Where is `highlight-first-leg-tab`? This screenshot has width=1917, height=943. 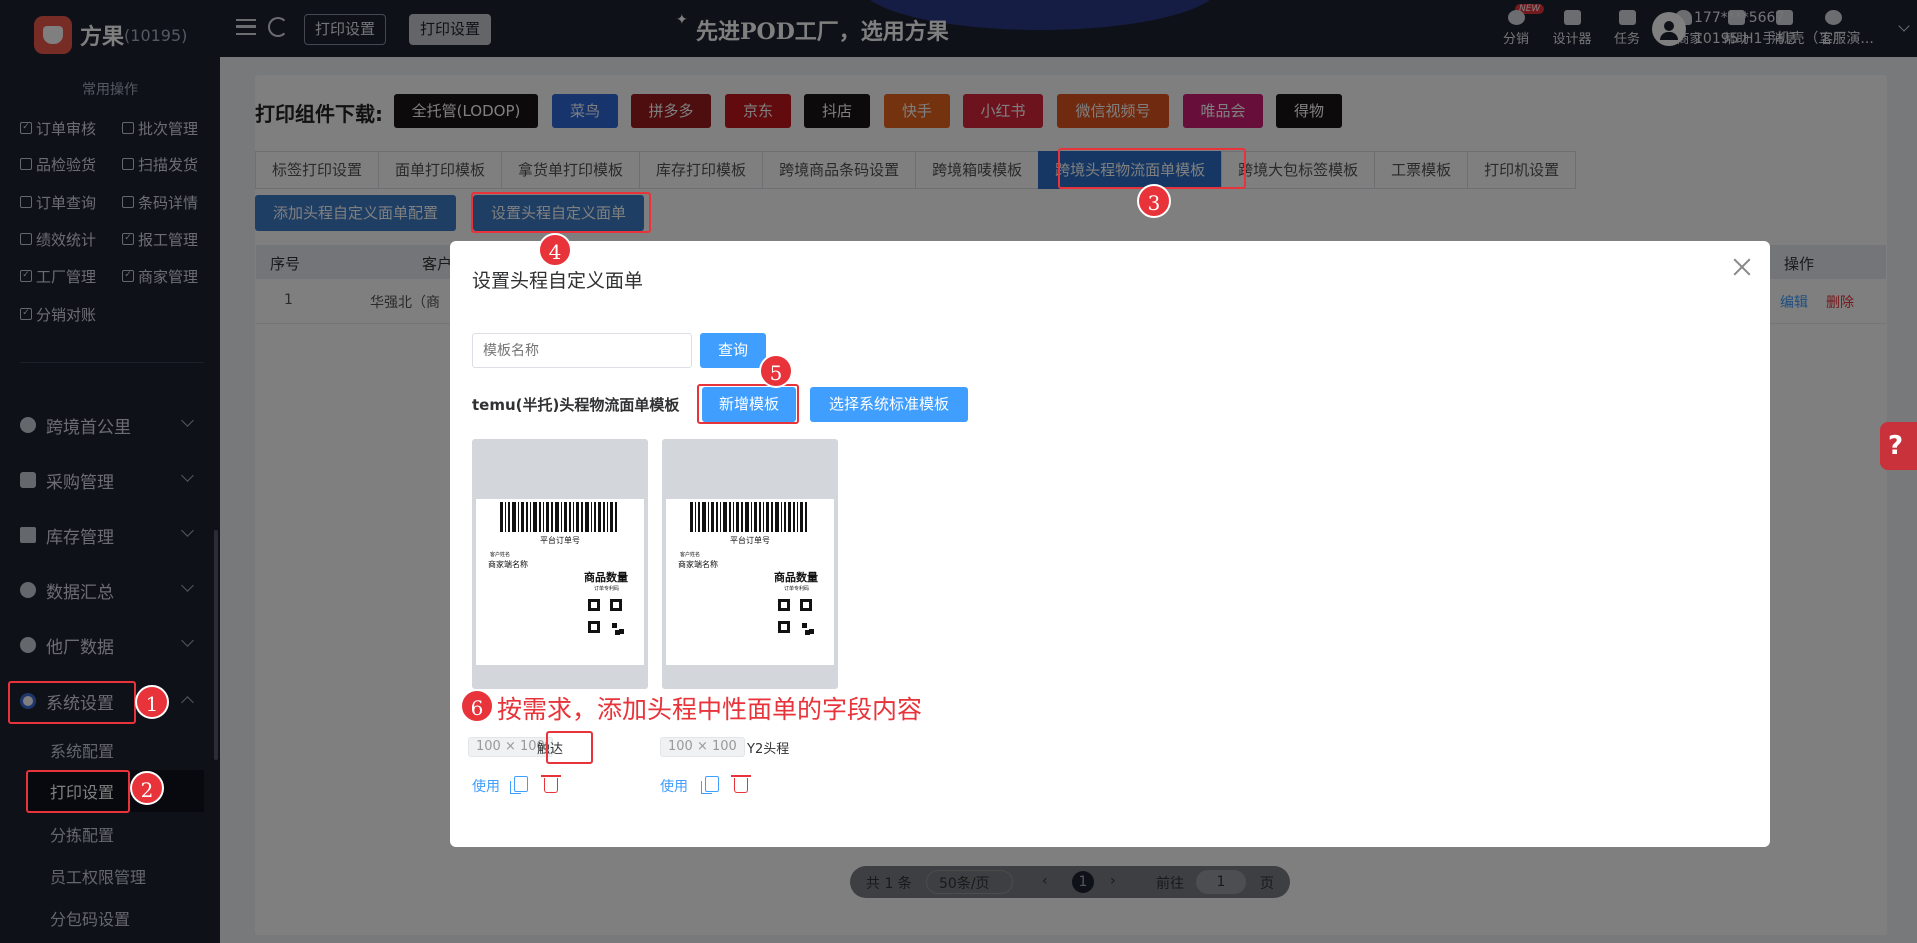
highlight-first-leg-tab is located at coordinates (1152, 168).